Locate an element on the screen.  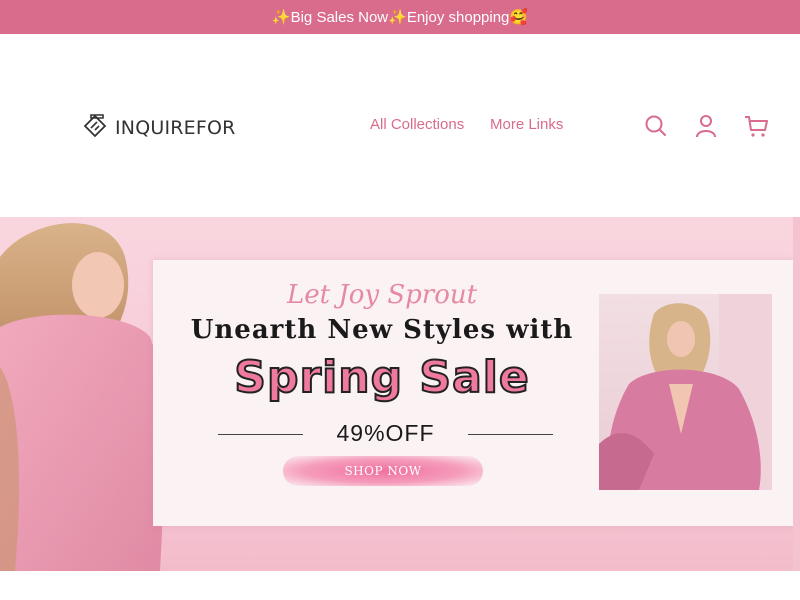
nav-all-collections: All Collections is located at coordinates (417, 124).